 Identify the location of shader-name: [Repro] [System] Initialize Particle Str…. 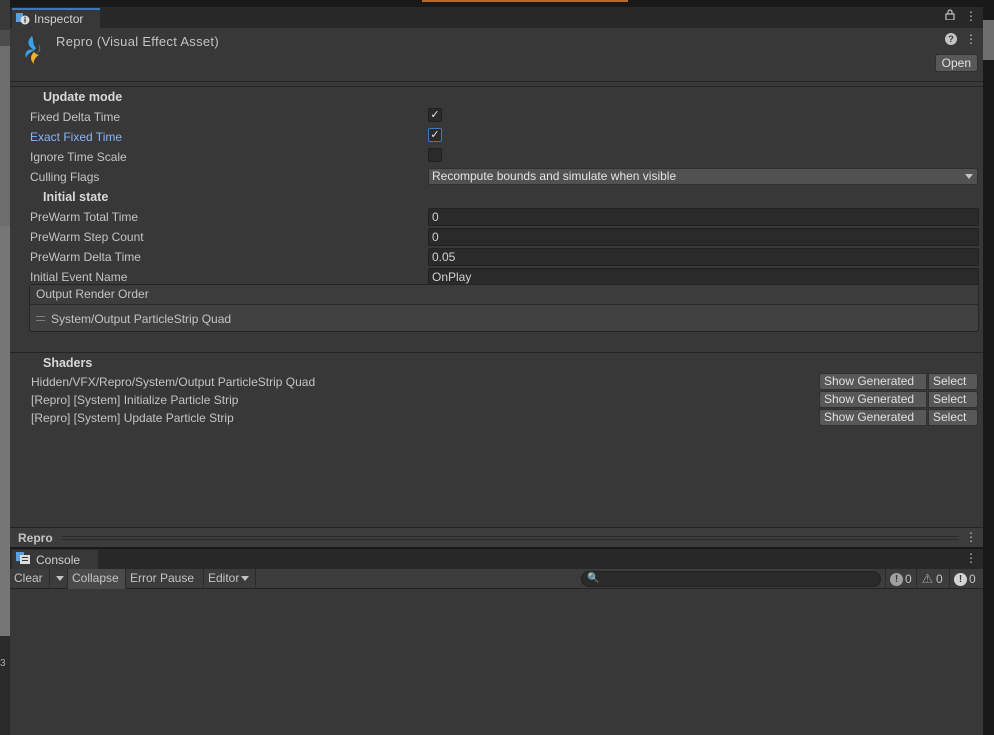
(135, 400).